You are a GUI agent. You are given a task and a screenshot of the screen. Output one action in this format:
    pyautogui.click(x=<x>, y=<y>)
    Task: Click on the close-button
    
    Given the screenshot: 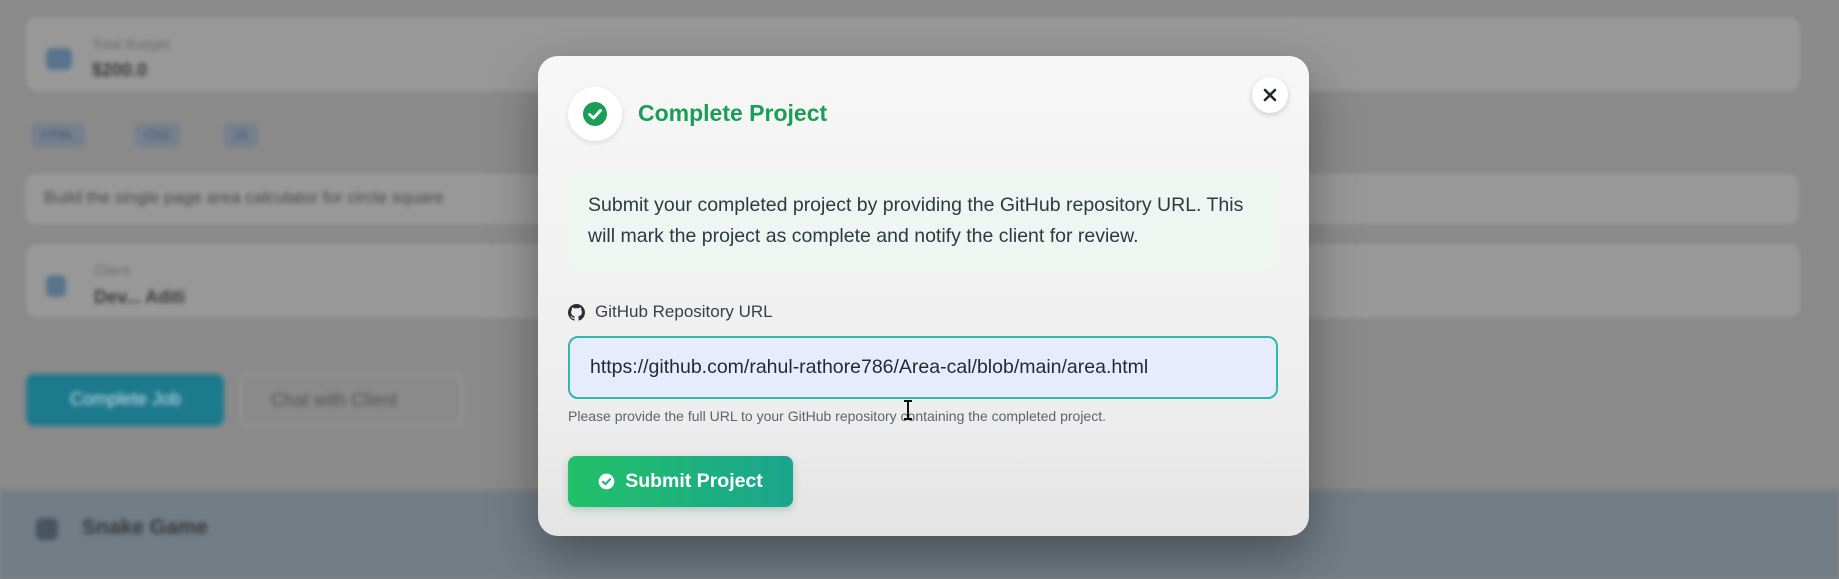 What is the action you would take?
    pyautogui.click(x=1270, y=95)
    